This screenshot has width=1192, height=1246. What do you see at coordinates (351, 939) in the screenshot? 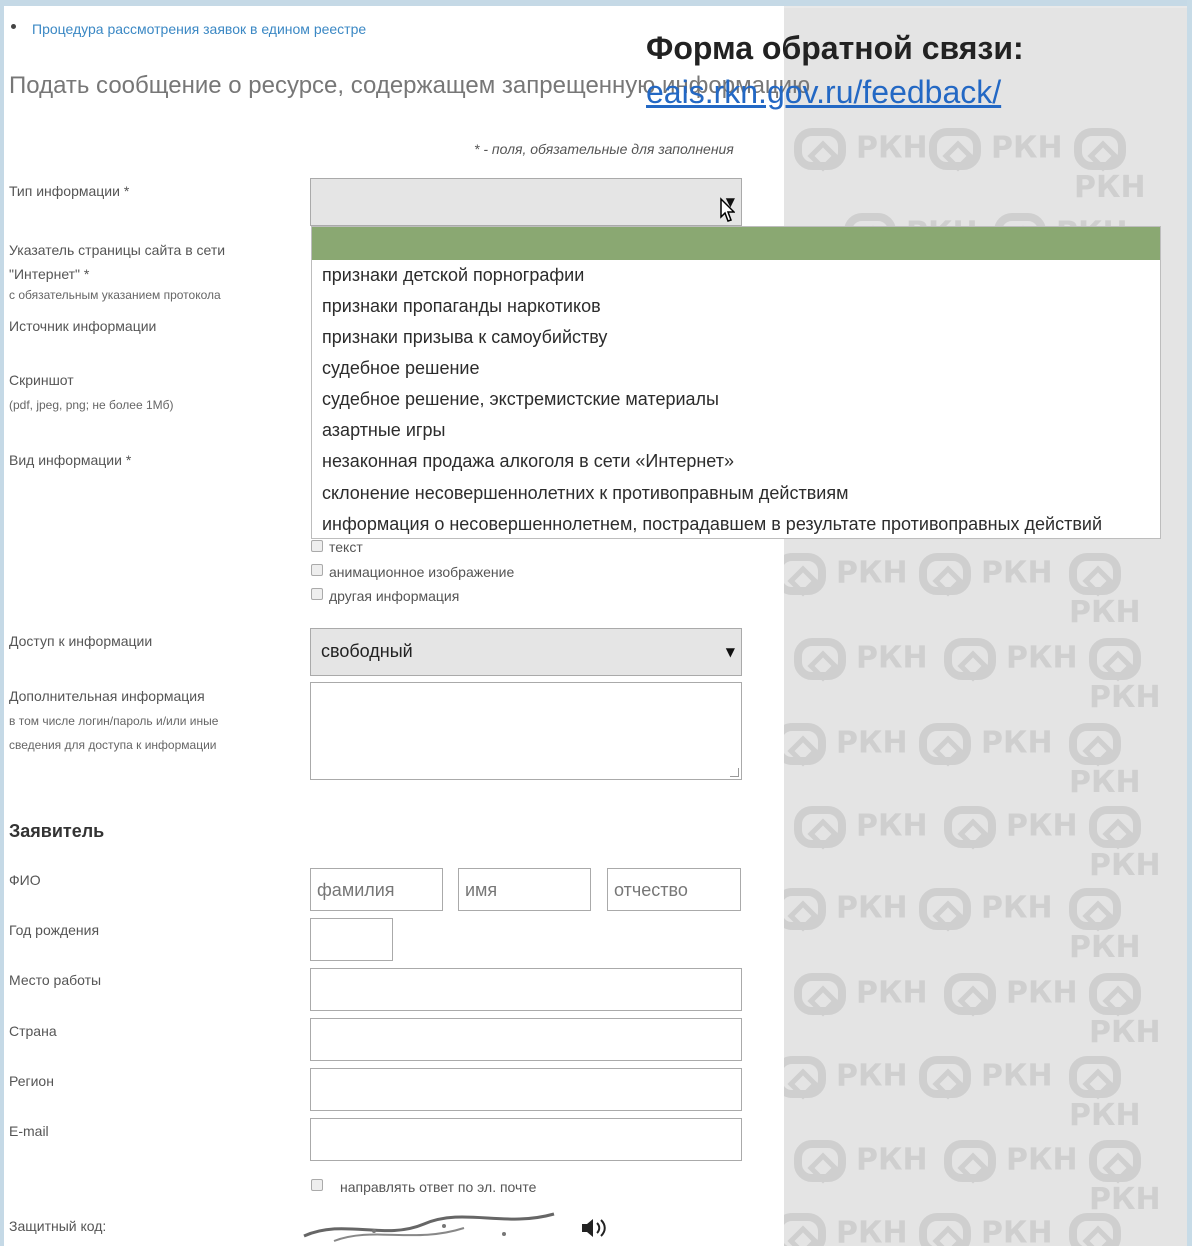
I see `birth-year-input` at bounding box center [351, 939].